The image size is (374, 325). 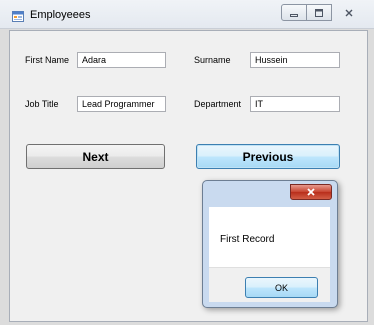 I want to click on first-name-field, so click(x=121, y=60).